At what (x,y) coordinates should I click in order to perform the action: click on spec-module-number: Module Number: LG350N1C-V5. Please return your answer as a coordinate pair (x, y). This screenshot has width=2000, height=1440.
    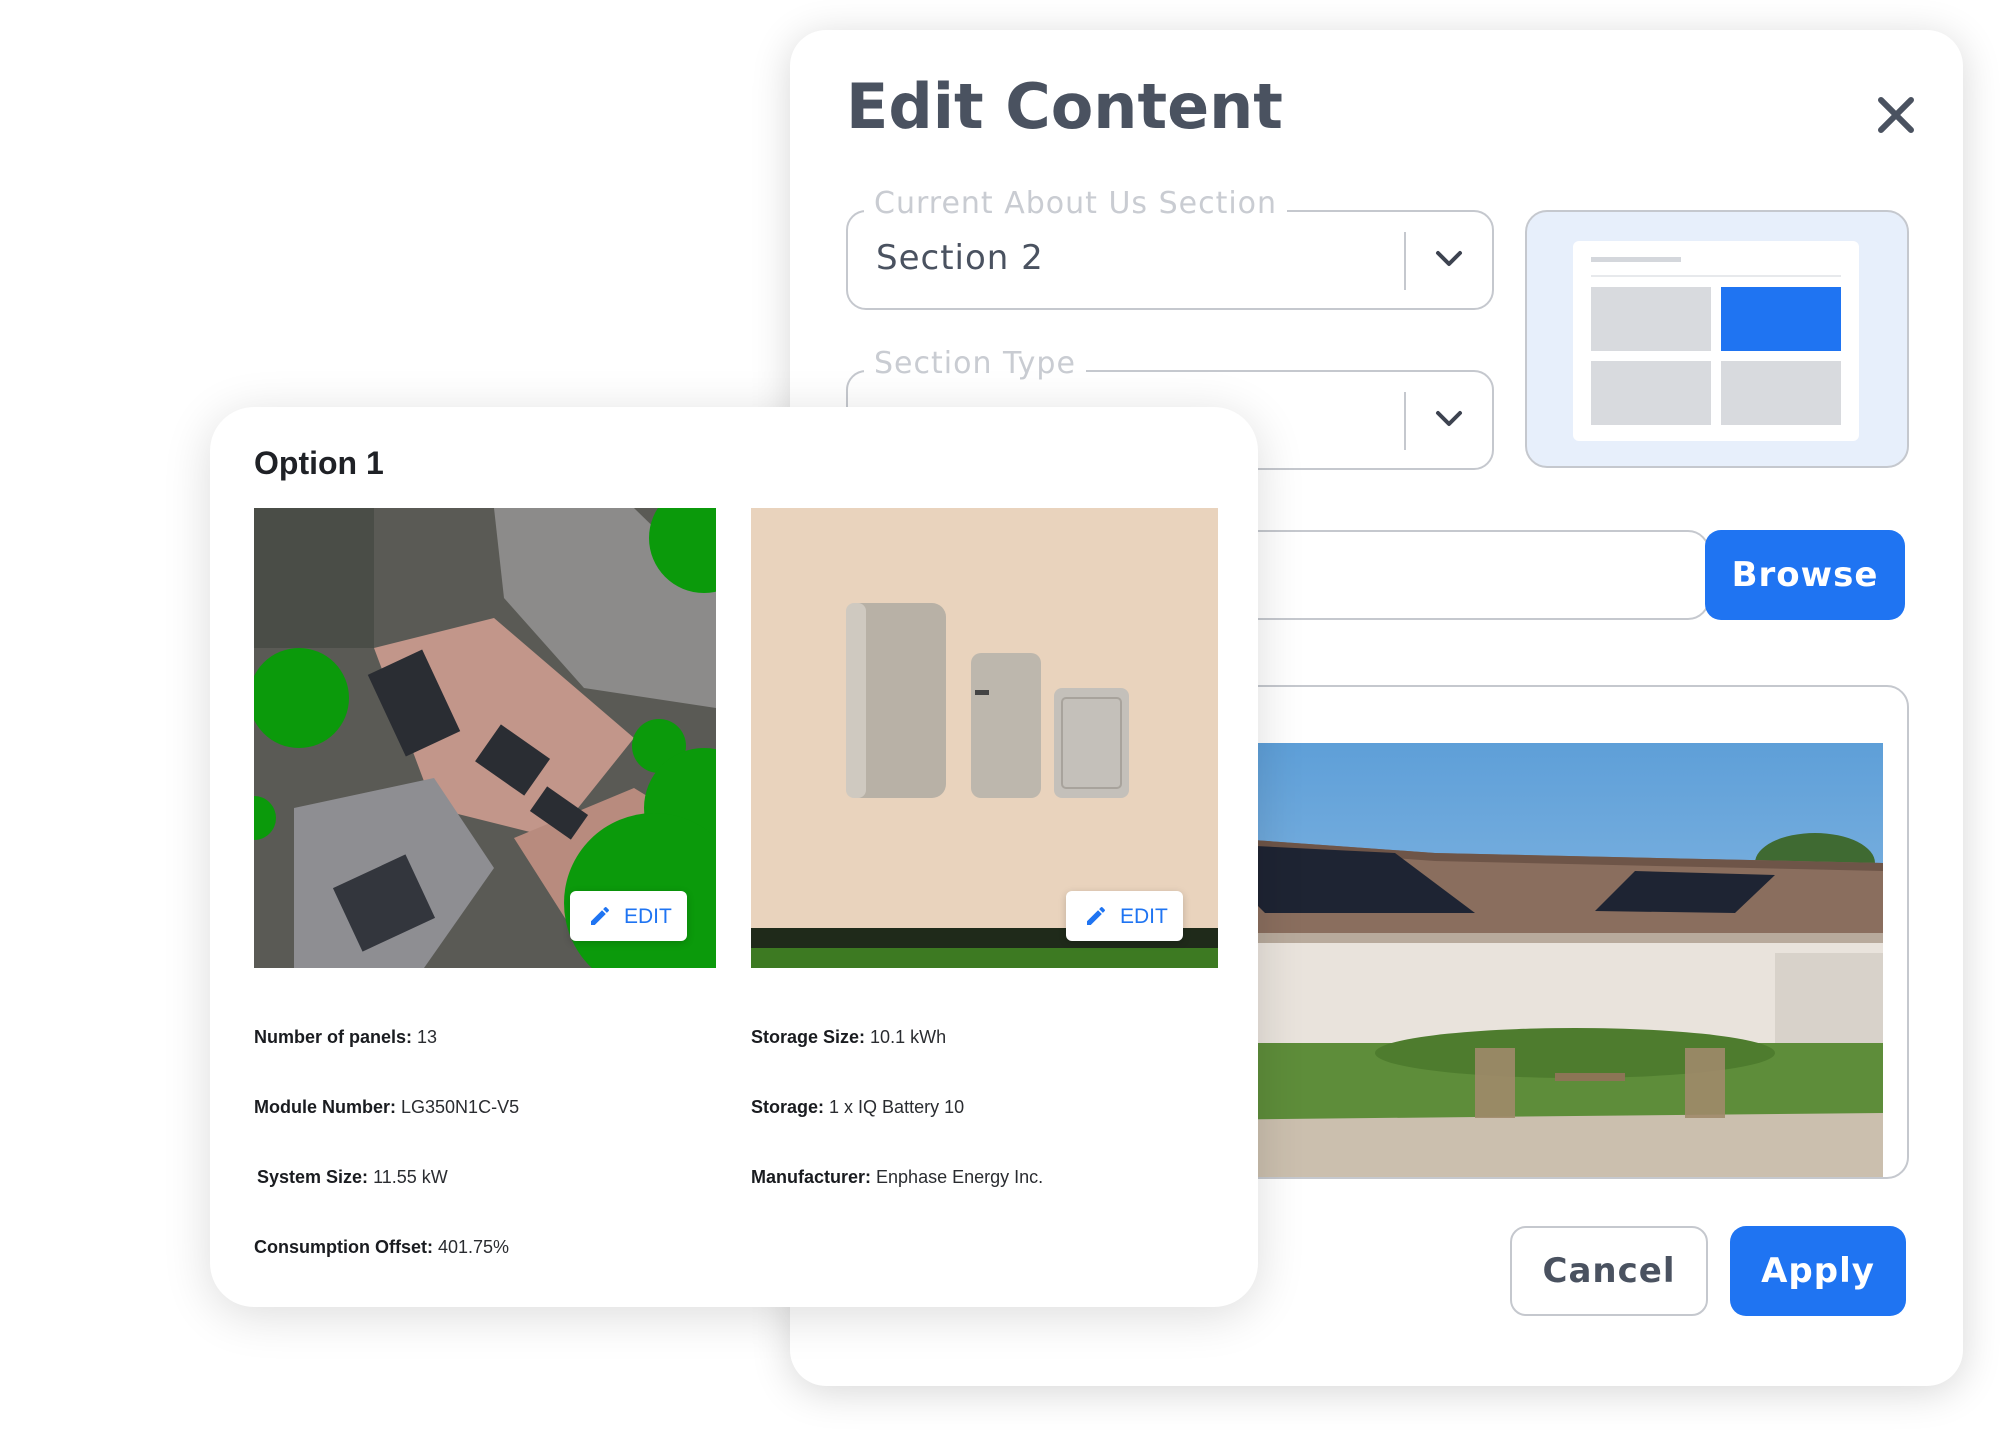
    Looking at the image, I should click on (386, 1107).